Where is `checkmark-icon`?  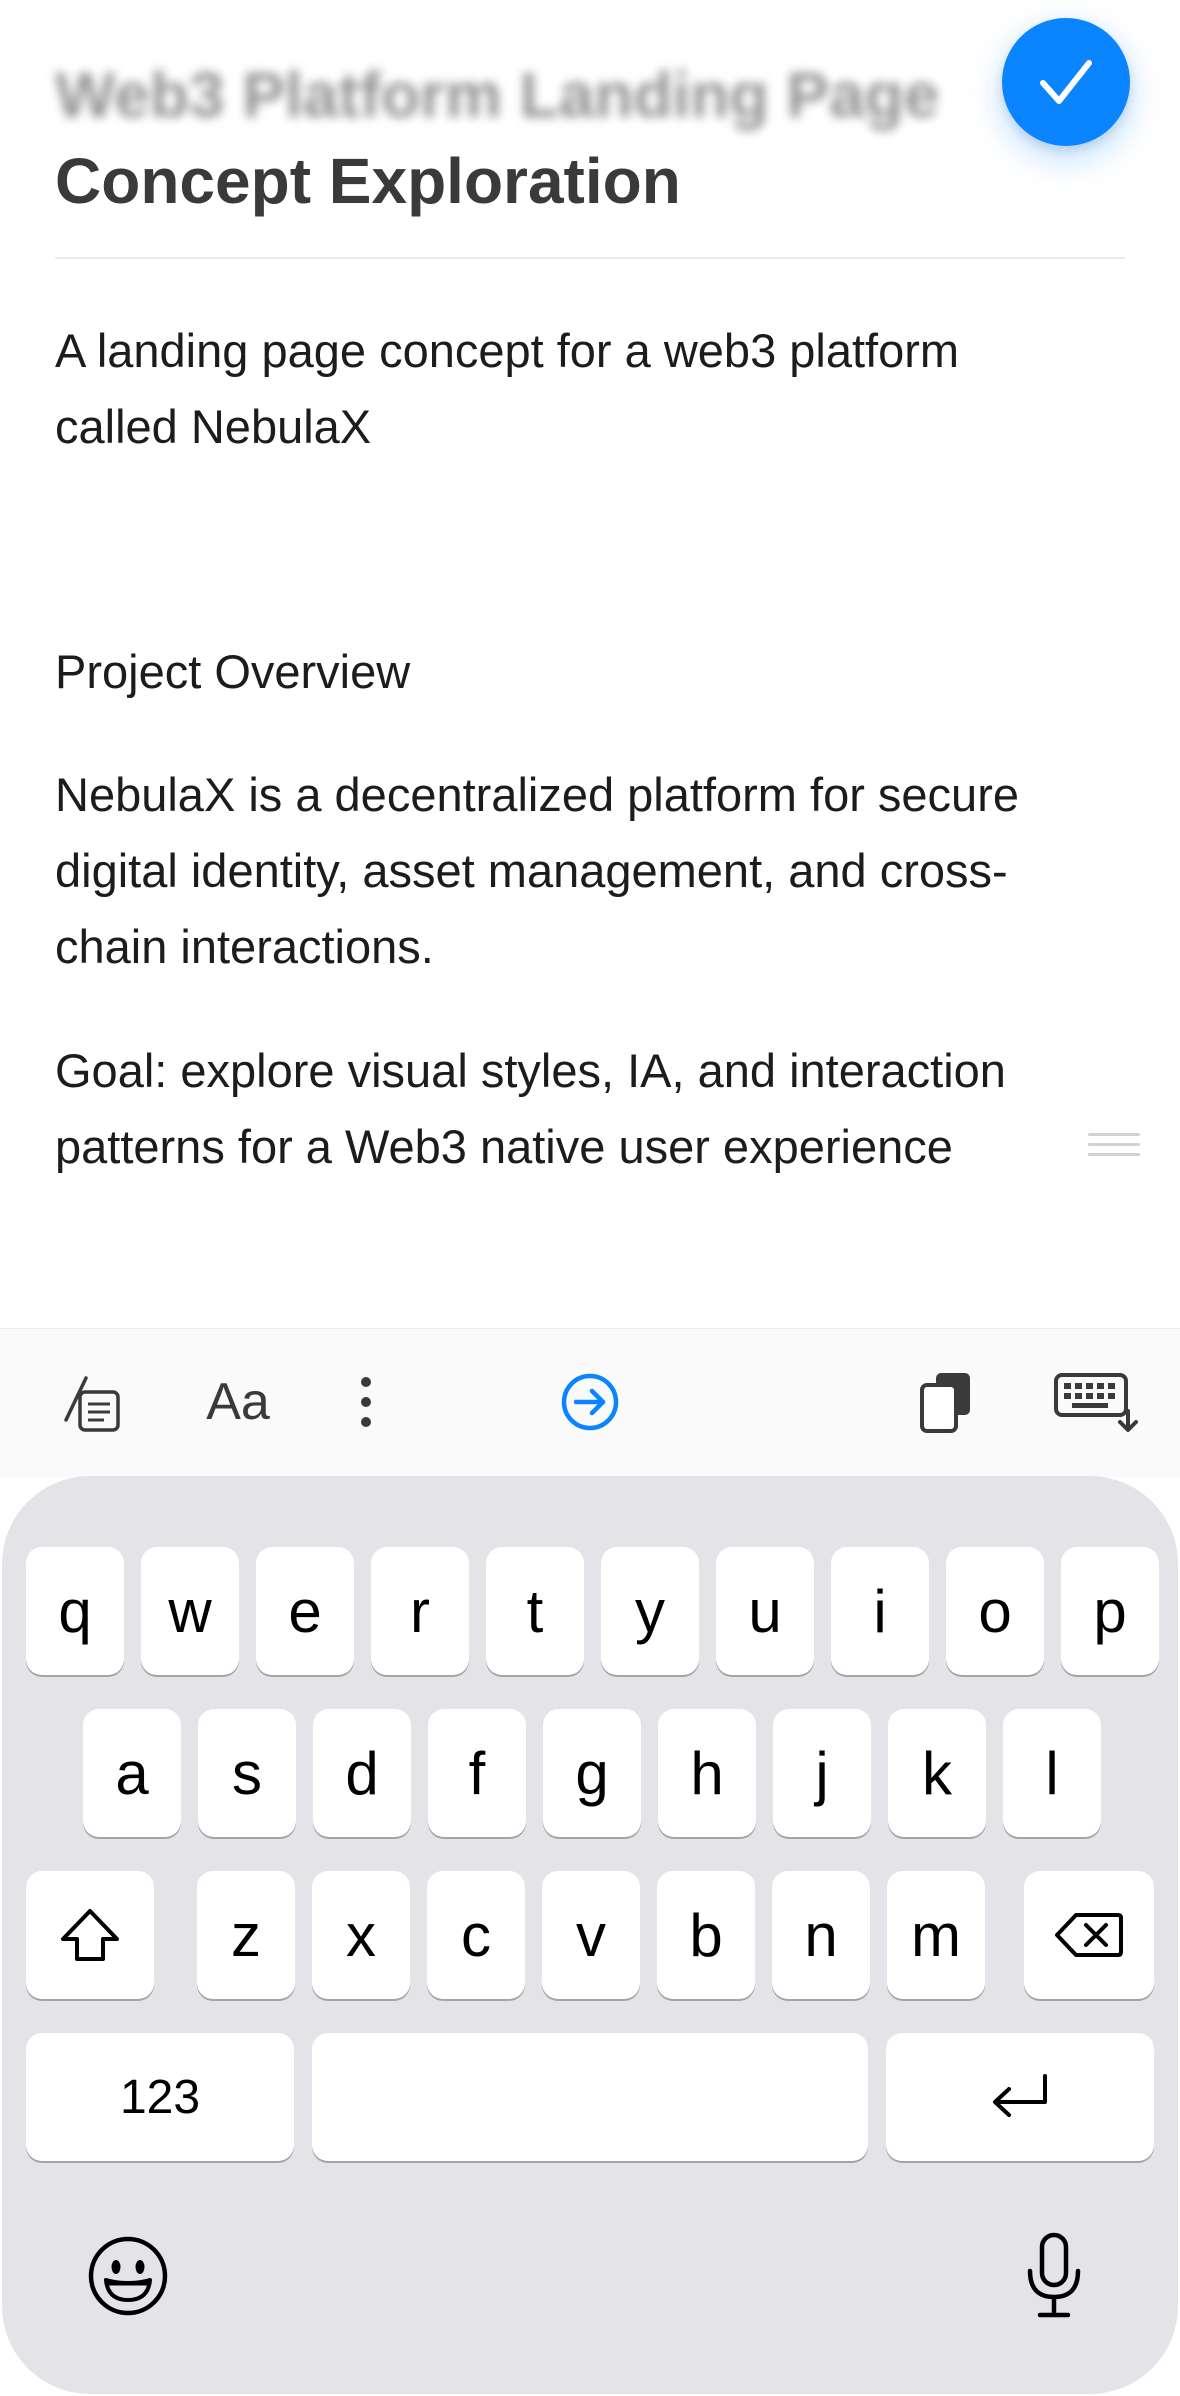 checkmark-icon is located at coordinates (1066, 82).